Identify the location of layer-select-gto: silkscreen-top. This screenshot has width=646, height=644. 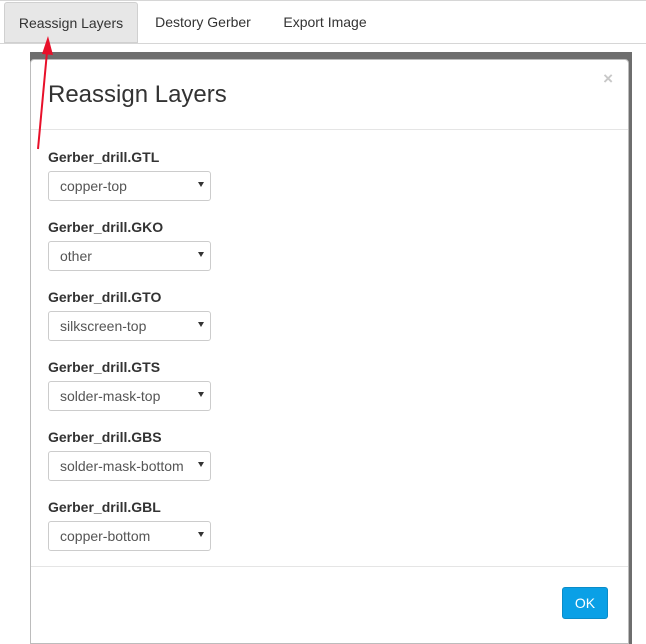
(129, 326).